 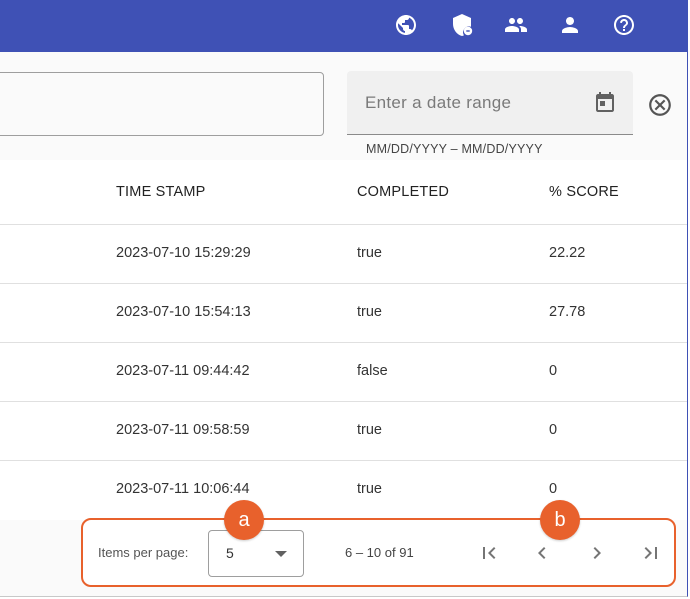 I want to click on column-header-completed: COMPLETED, so click(x=403, y=192).